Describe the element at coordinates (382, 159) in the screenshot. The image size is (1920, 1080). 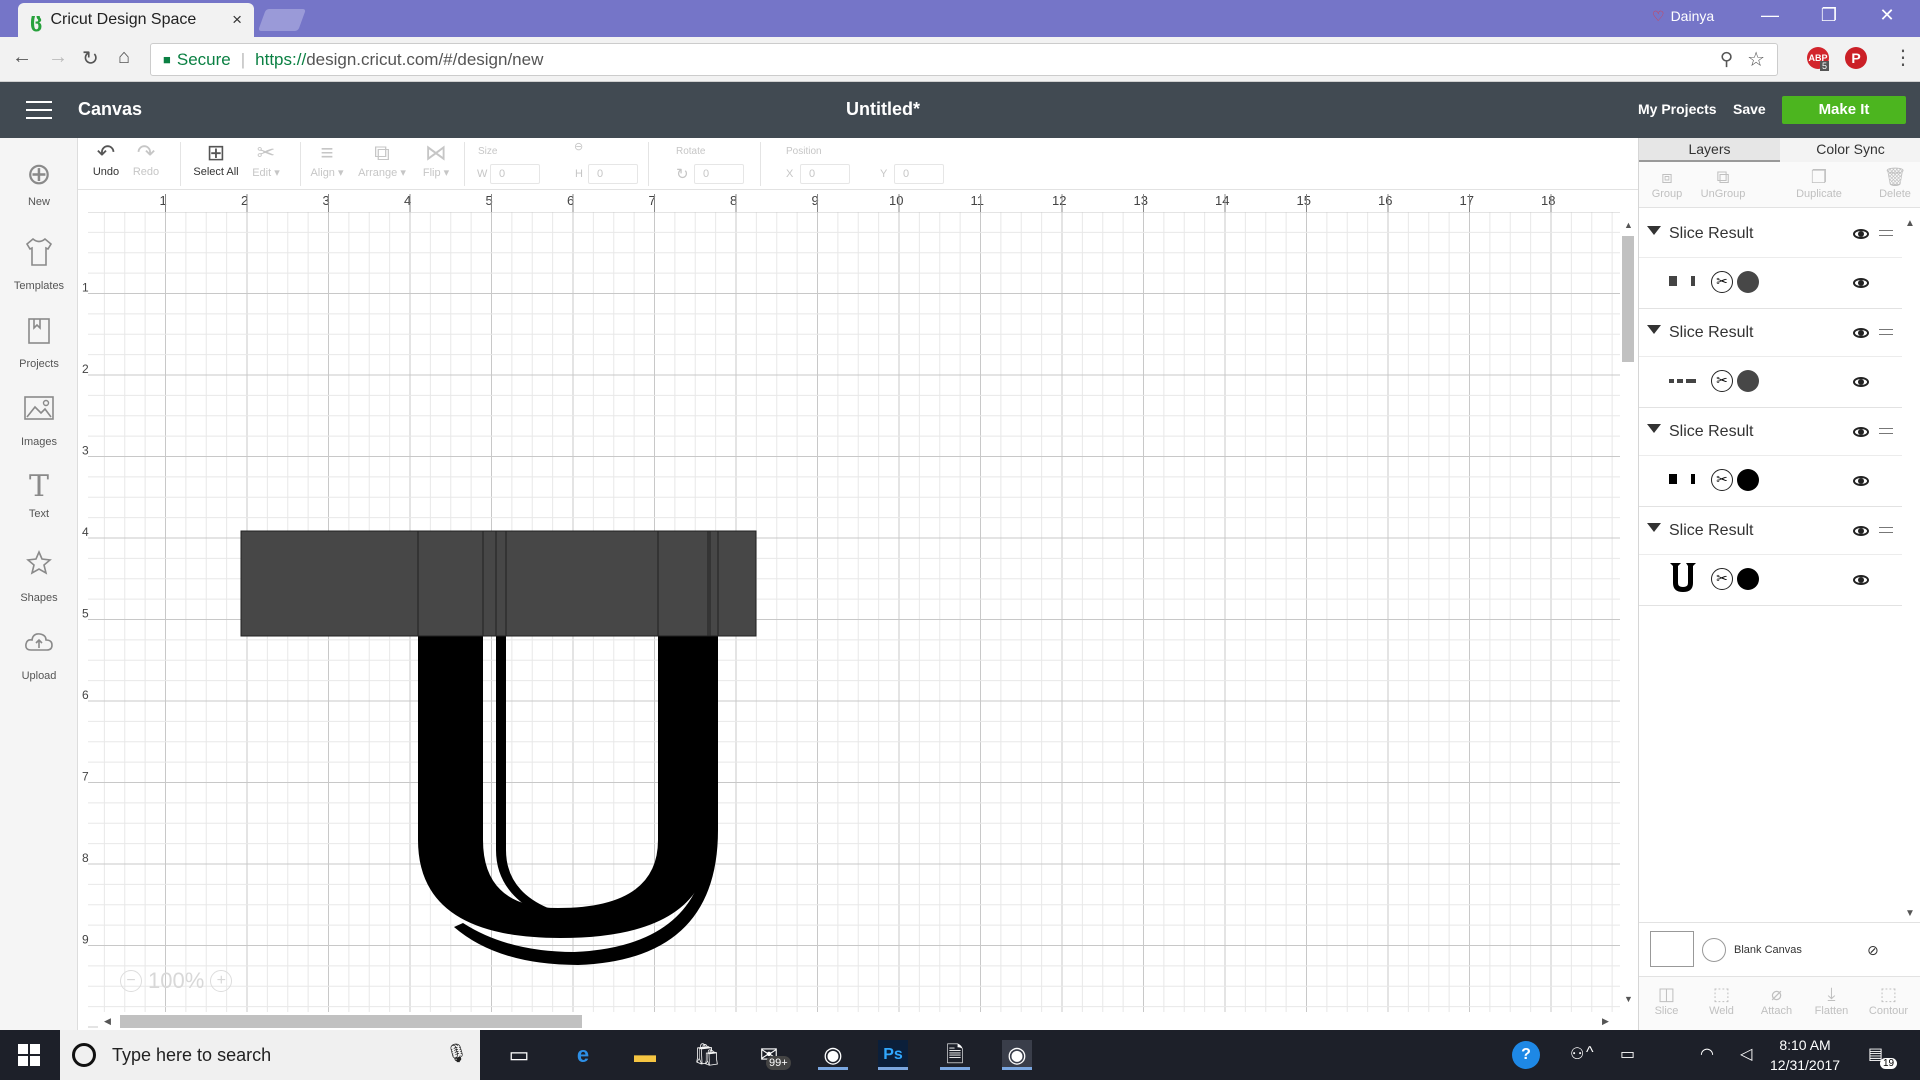
I see `arrange-button: ⧉ Arrange ▾` at that location.